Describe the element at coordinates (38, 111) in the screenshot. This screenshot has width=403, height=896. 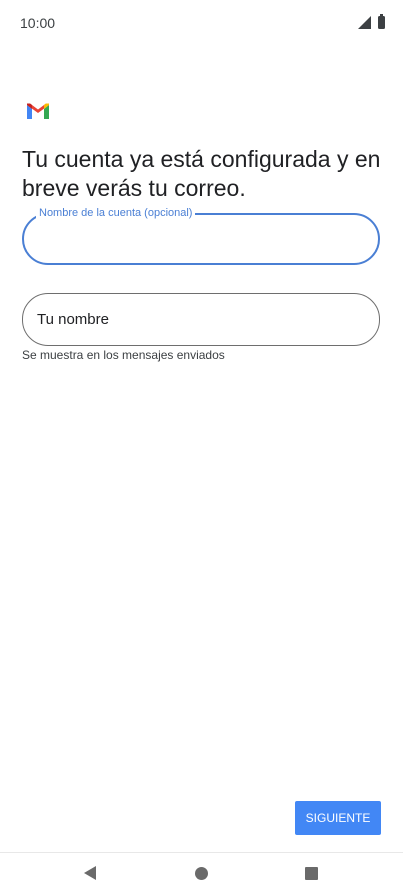
I see `gmail-logo` at that location.